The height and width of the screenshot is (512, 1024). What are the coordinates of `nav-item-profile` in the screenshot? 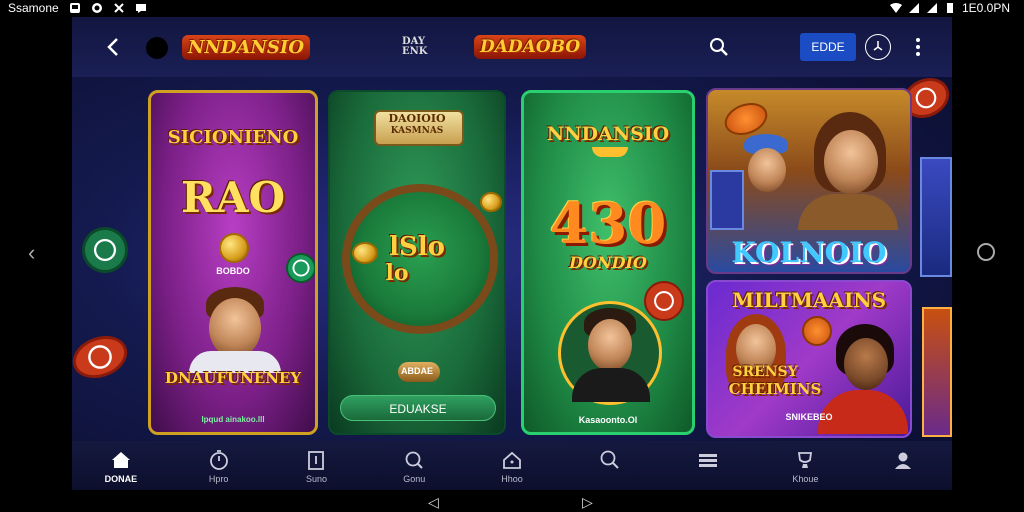 It's located at (903, 465).